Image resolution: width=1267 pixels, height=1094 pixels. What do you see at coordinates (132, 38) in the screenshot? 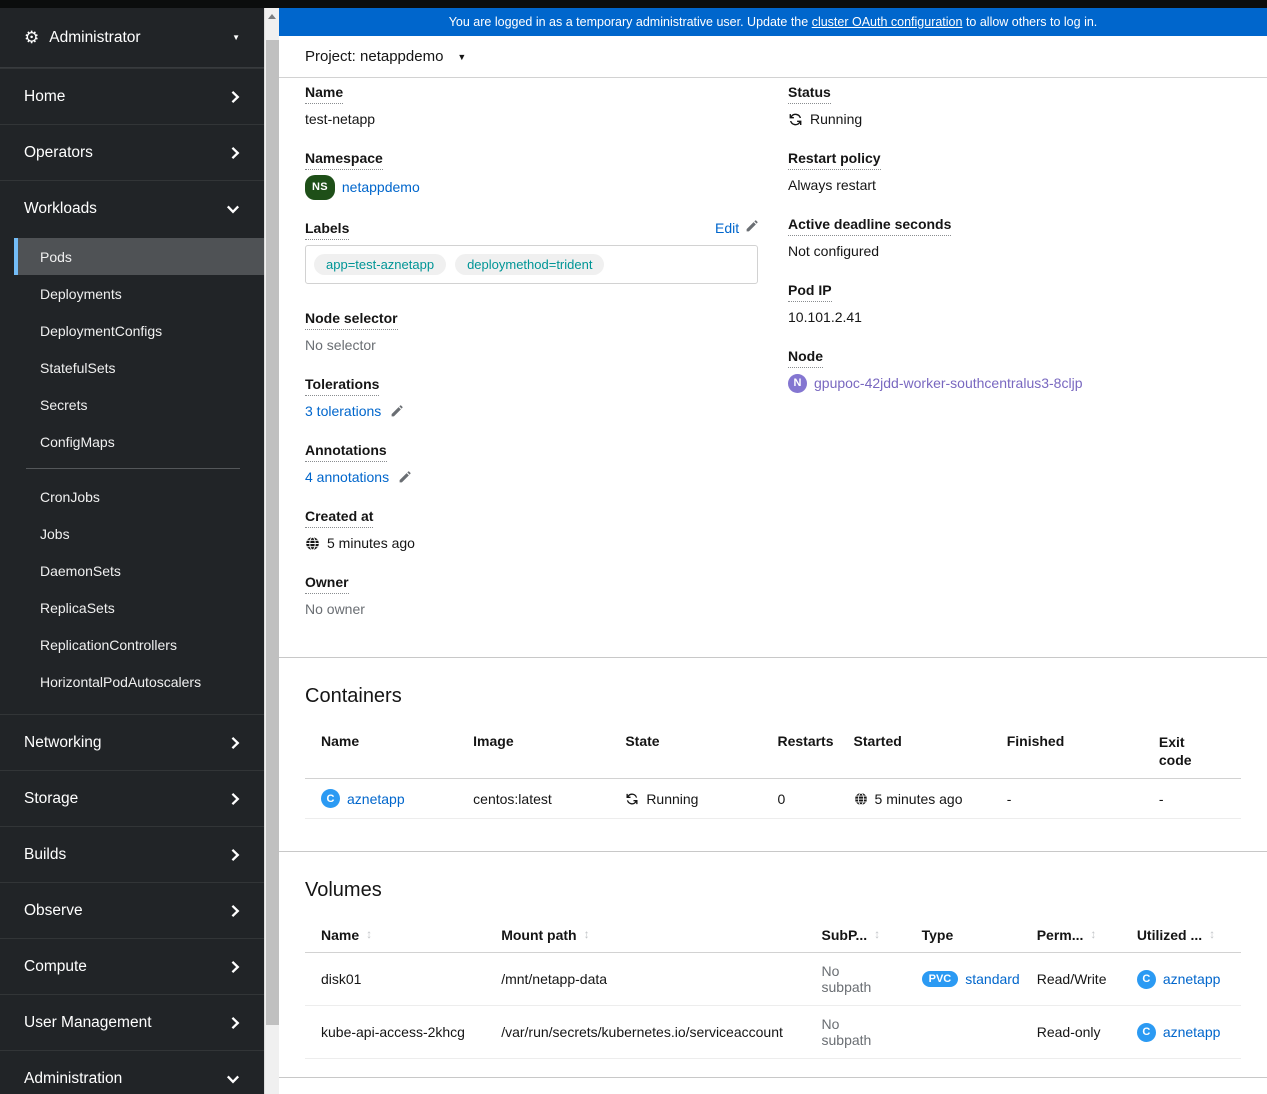
I see `perspective-switcher: ⚙ Administrator ▼` at bounding box center [132, 38].